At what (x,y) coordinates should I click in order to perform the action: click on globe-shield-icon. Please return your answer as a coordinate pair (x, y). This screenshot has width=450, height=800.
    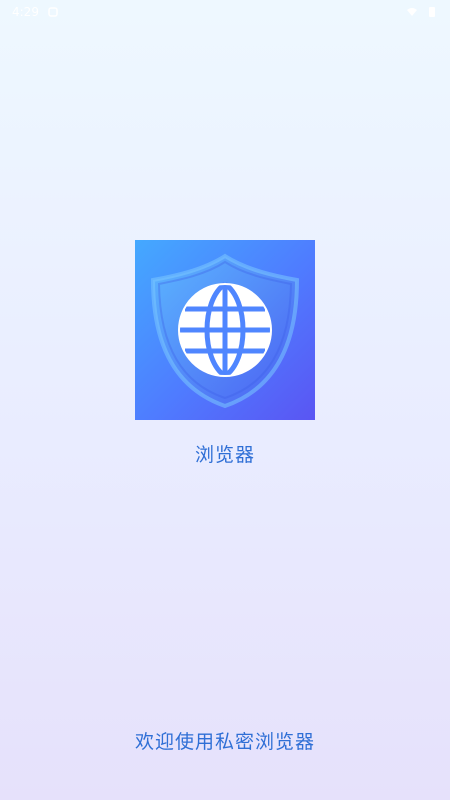
    Looking at the image, I should click on (225, 331).